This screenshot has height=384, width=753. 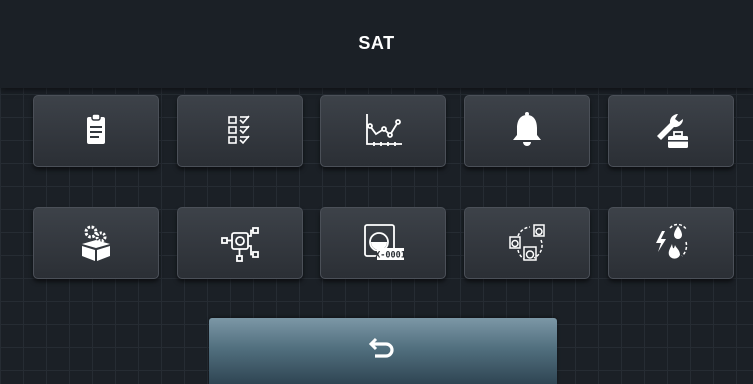 I want to click on serial-label: X-0001, so click(x=390, y=256).